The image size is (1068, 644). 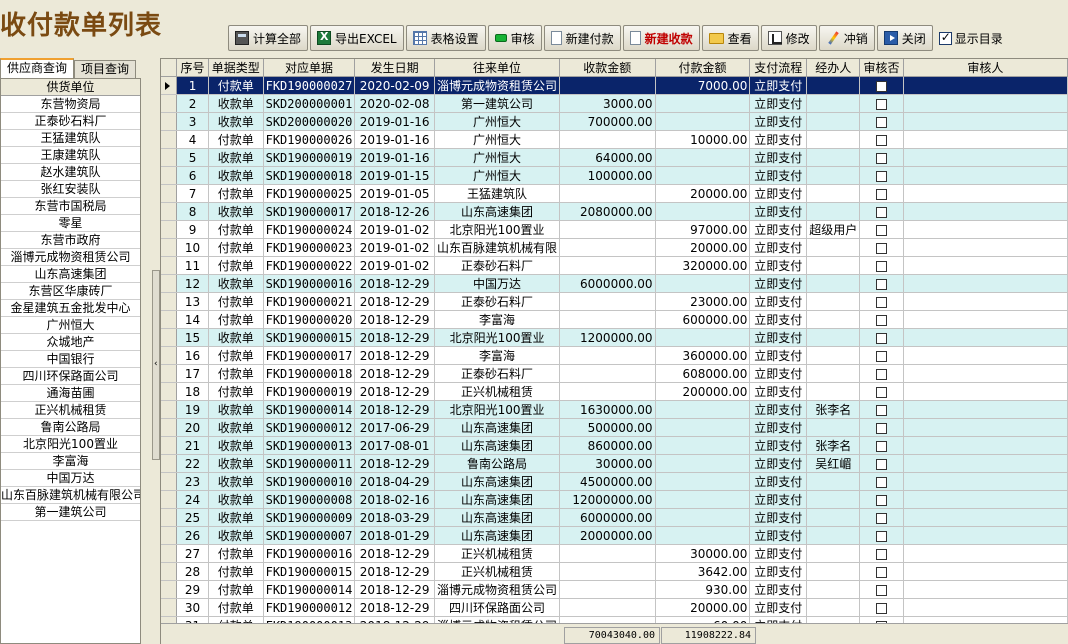 I want to click on table-cell: 2019-01-16, so click(x=395, y=121).